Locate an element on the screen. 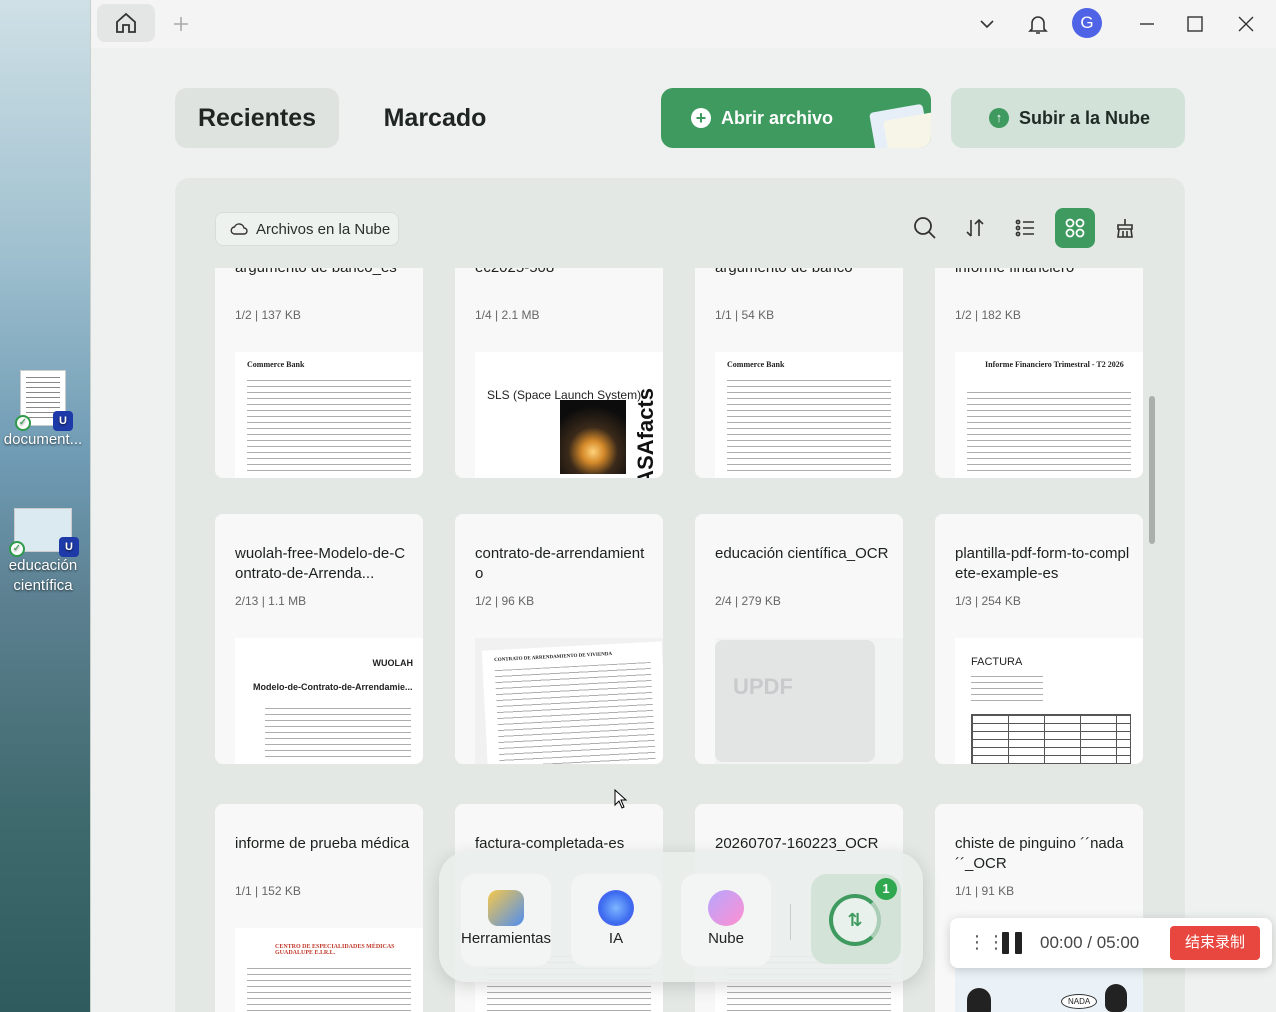 Image resolution: width=1276 pixels, height=1012 pixels. file-meta: 1/1 | 91 KB is located at coordinates (985, 891).